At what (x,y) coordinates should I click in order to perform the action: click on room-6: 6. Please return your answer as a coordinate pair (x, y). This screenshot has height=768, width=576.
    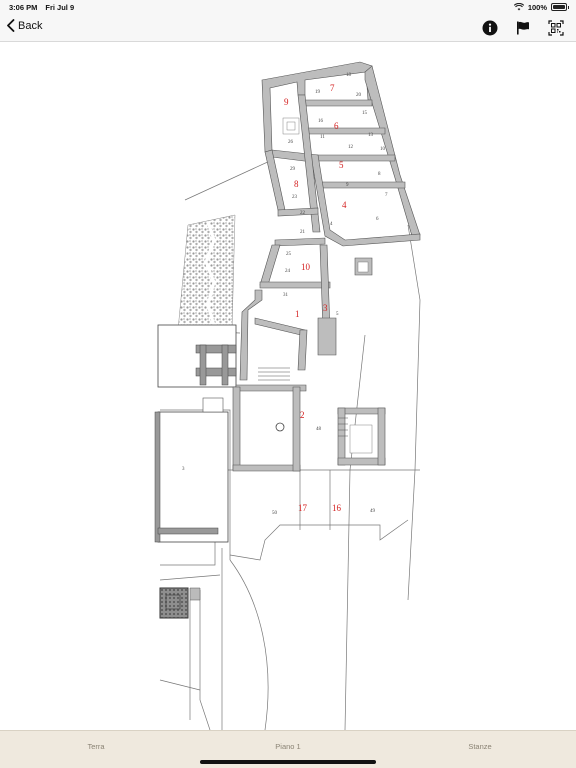
    Looking at the image, I should click on (336, 126).